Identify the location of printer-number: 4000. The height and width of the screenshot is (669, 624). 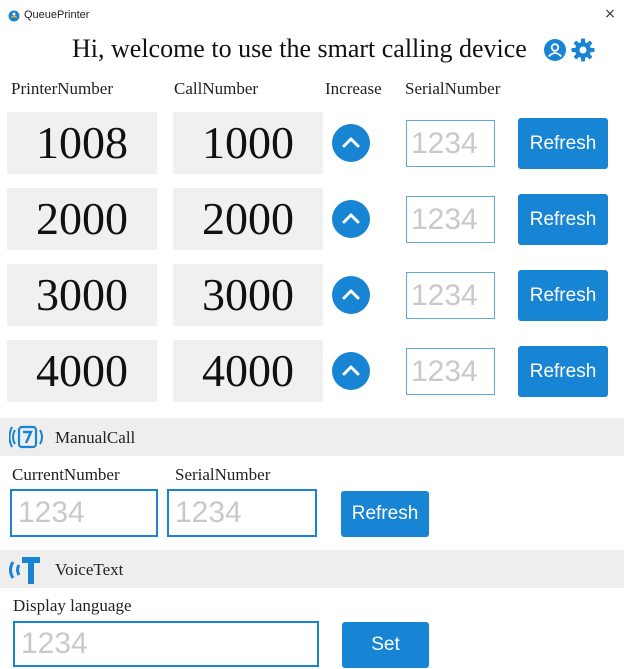
(82, 371).